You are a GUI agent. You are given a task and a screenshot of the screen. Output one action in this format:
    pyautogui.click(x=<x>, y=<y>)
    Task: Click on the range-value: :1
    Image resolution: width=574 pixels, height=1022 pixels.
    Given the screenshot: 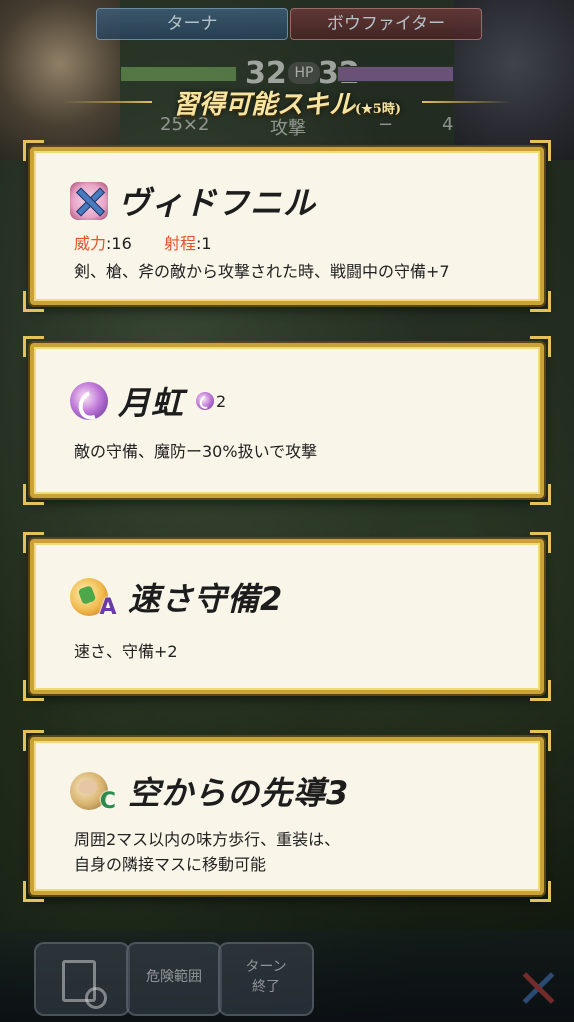 What is the action you would take?
    pyautogui.click(x=203, y=243)
    